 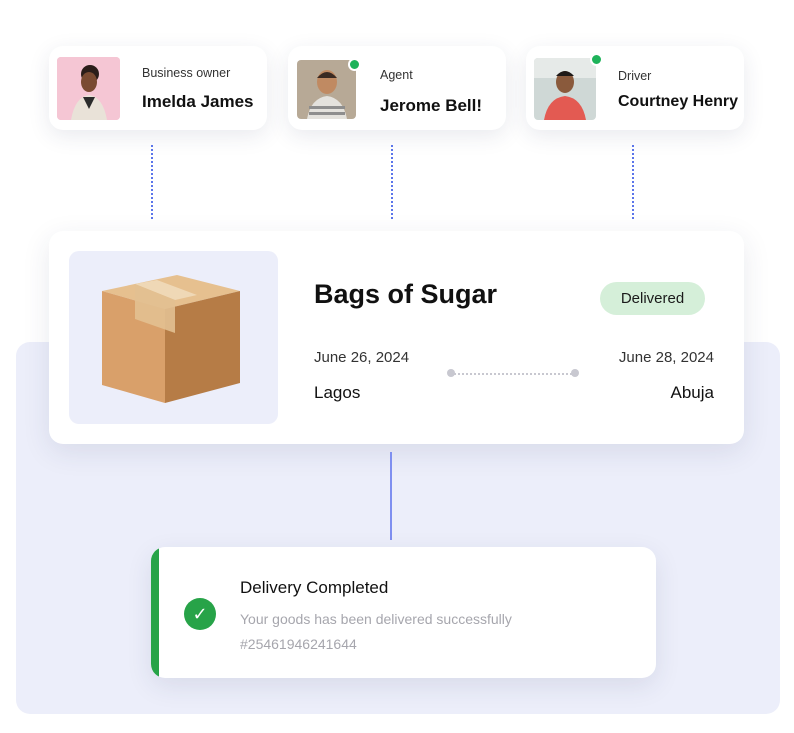 I want to click on status-connector, so click(x=391, y=496).